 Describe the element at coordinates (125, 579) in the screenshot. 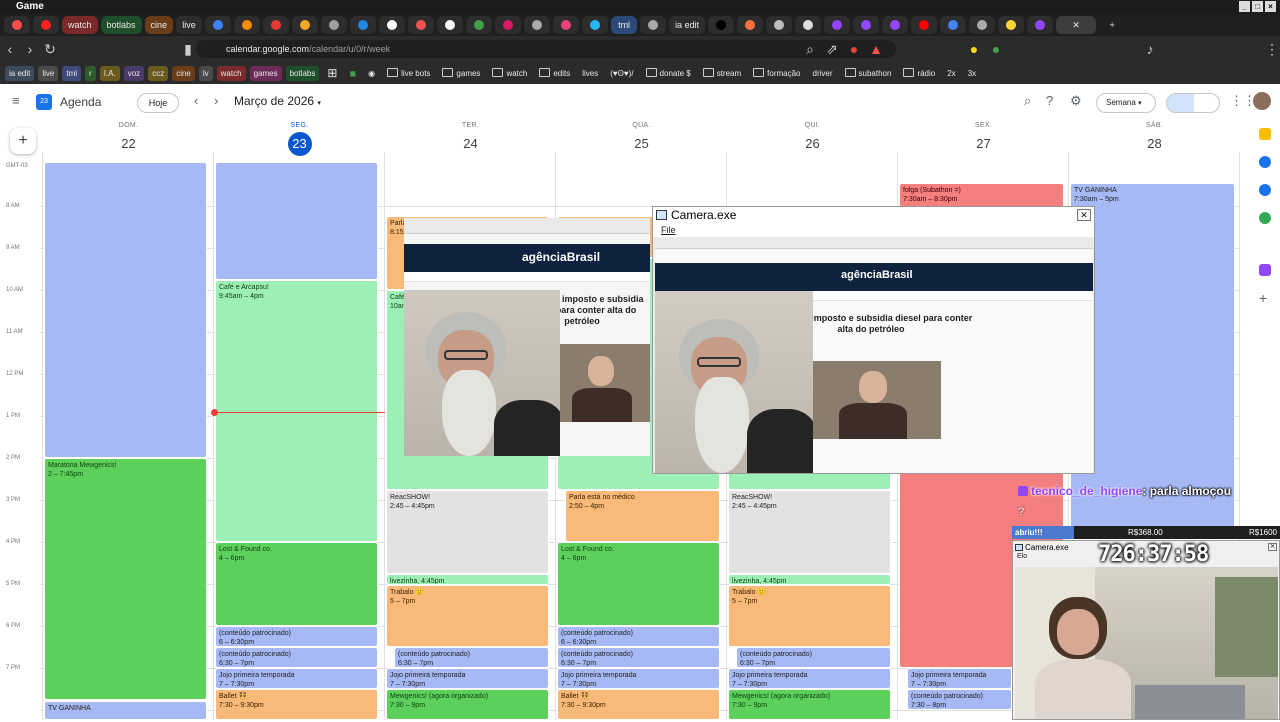

I see `calendar-event: Maratona Mewgenics! 2 – 7:45pm` at that location.